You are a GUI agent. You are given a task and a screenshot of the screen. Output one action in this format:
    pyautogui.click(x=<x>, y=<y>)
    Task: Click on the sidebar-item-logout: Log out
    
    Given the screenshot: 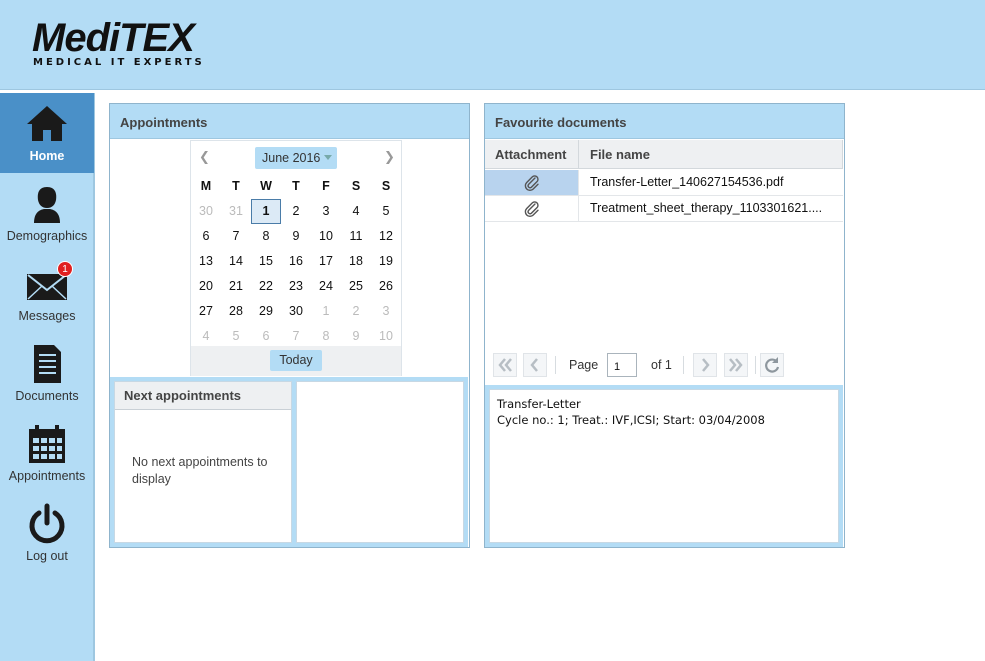 What is the action you would take?
    pyautogui.click(x=47, y=533)
    